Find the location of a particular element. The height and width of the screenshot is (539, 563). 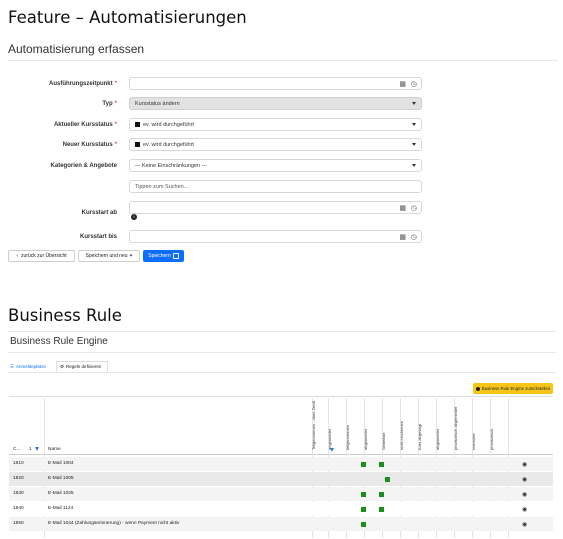

column-header-status: reserviert is located at coordinates (473, 441).